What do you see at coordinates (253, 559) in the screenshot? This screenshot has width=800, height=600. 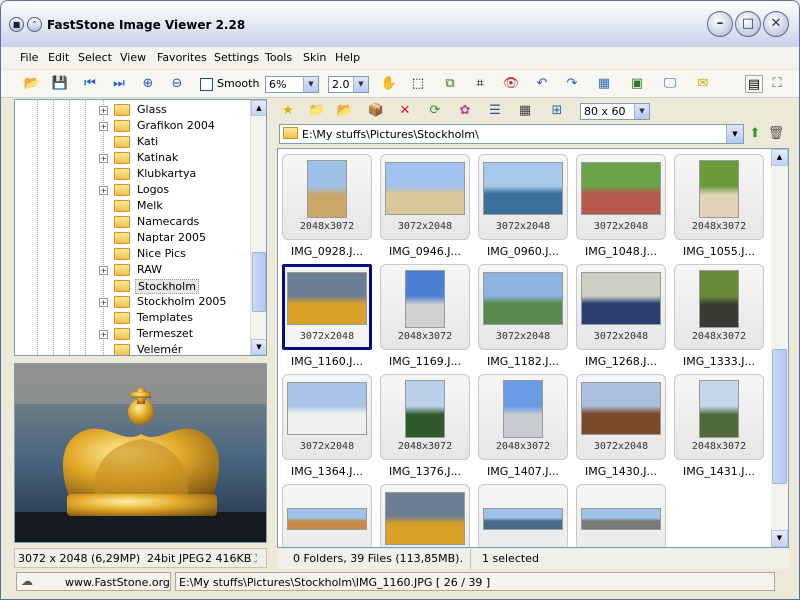 I see `fit-window-icon: ⛶` at bounding box center [253, 559].